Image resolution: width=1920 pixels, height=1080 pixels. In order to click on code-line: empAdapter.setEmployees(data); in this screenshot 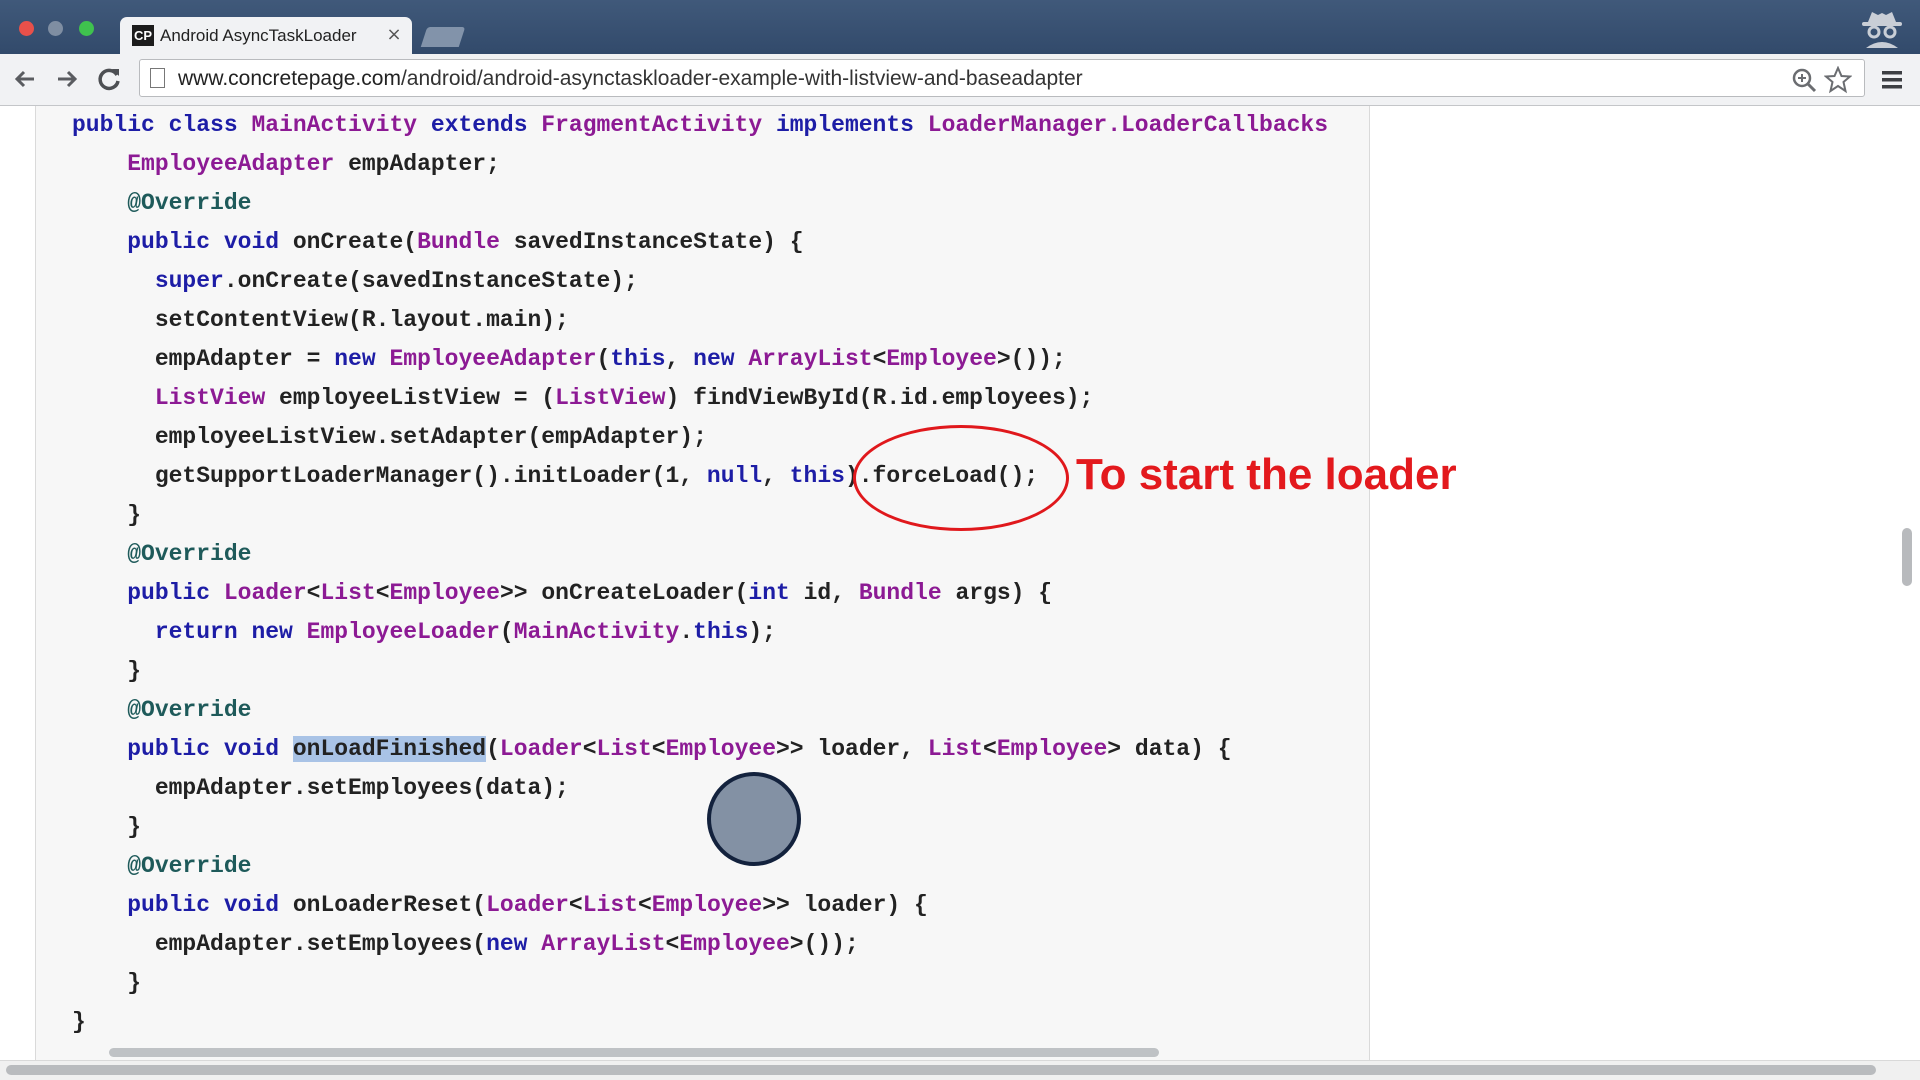, I will do `click(700, 788)`.